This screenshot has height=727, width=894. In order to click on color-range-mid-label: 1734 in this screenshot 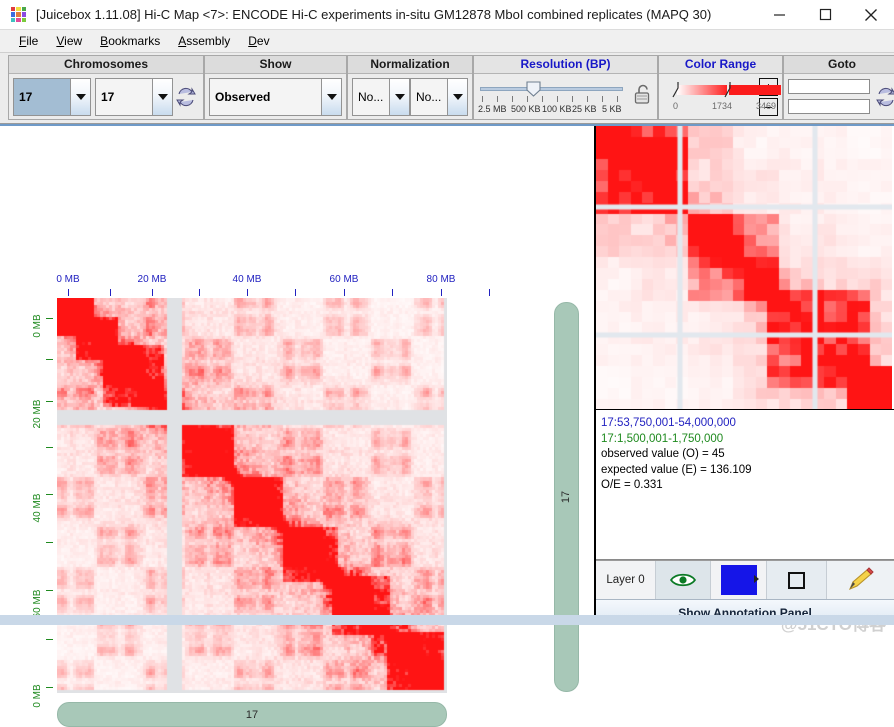, I will do `click(722, 106)`.